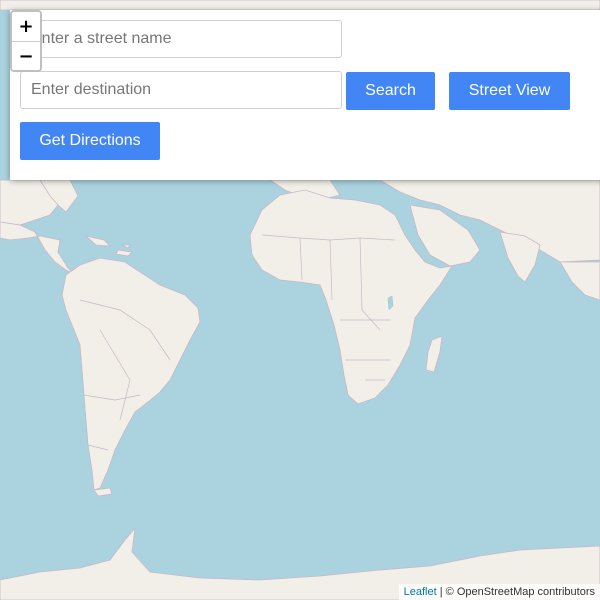 The height and width of the screenshot is (600, 600). Describe the element at coordinates (181, 39) in the screenshot. I see `street-name-input` at that location.